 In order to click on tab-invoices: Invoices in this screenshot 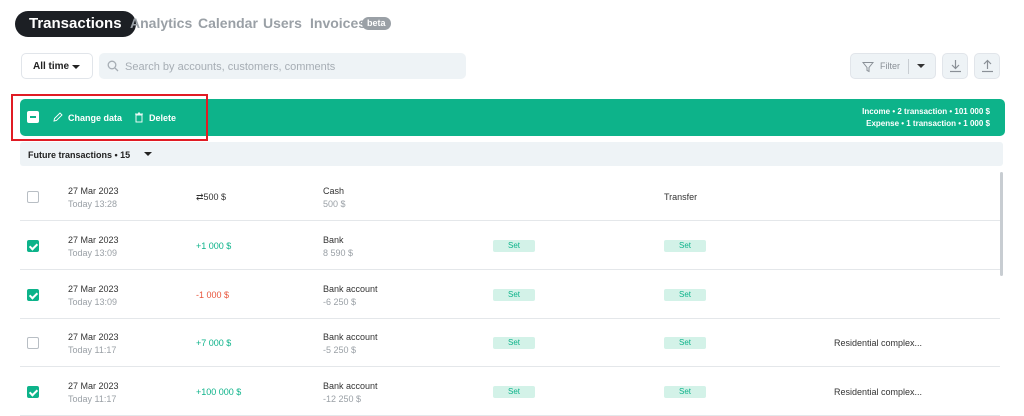, I will do `click(338, 23)`.